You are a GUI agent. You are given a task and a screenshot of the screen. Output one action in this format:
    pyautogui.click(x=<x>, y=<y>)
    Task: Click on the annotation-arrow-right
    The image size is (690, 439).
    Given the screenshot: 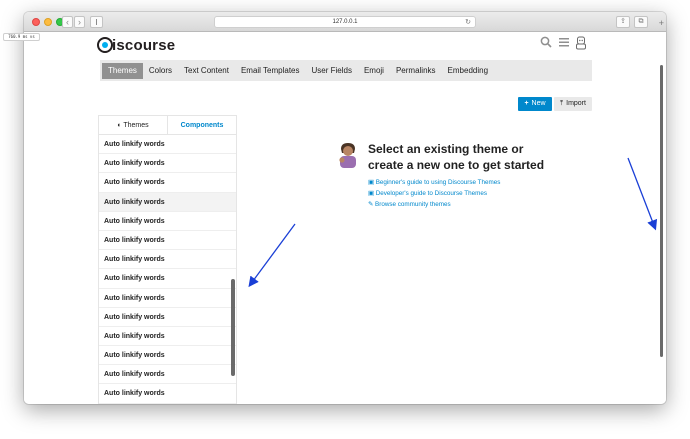 What is the action you would take?
    pyautogui.click(x=642, y=194)
    